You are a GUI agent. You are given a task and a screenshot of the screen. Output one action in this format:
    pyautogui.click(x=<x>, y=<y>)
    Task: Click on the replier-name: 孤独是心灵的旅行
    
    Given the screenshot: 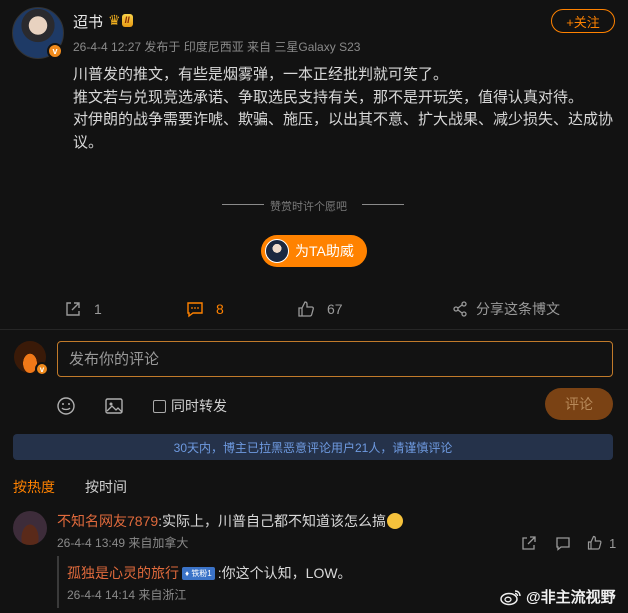 What is the action you would take?
    pyautogui.click(x=123, y=573)
    